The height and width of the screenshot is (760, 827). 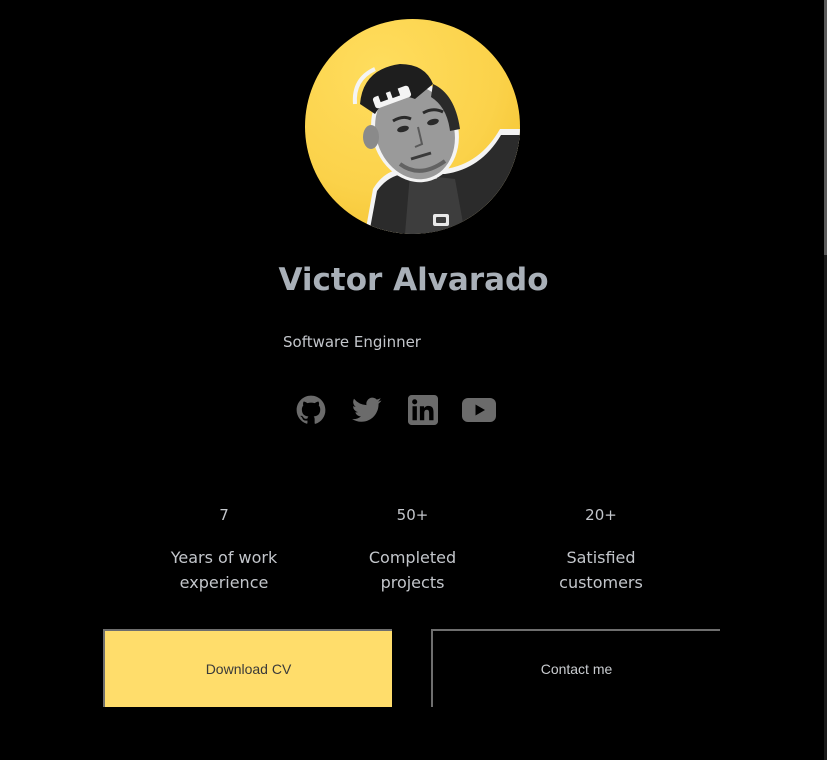 I want to click on stat-label: Satisfied customers, so click(x=601, y=570).